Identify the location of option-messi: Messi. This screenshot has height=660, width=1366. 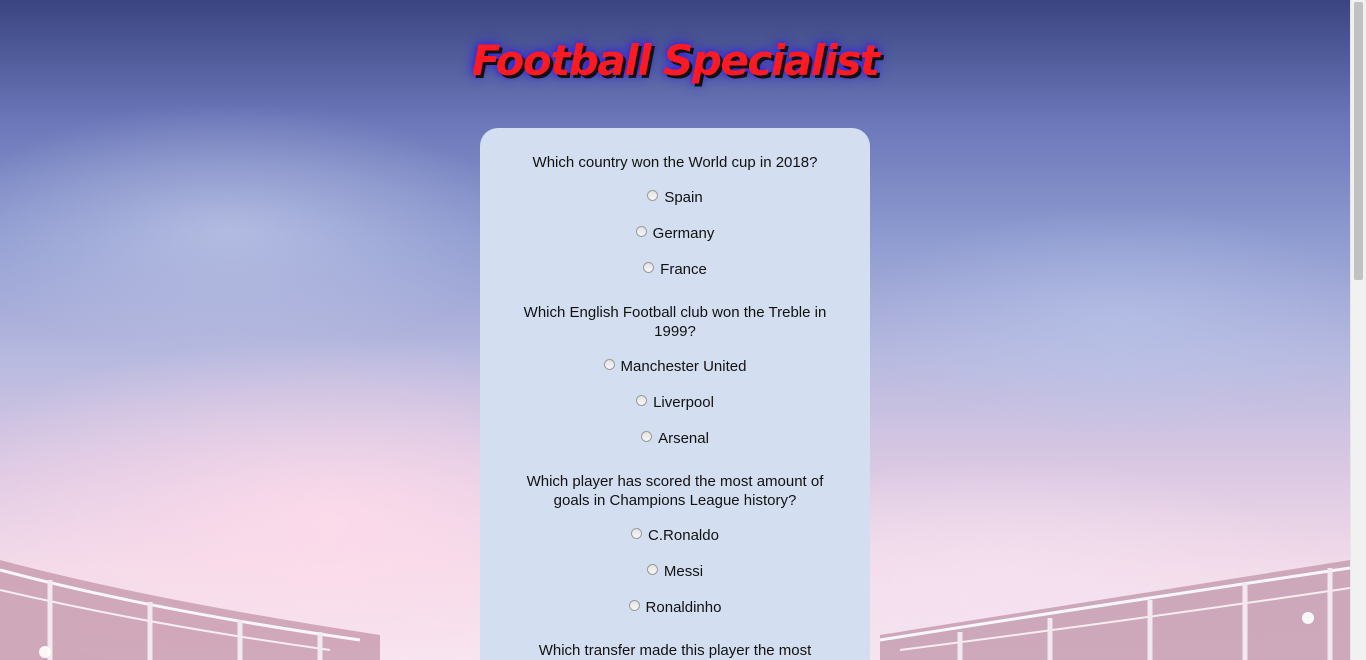
(675, 571).